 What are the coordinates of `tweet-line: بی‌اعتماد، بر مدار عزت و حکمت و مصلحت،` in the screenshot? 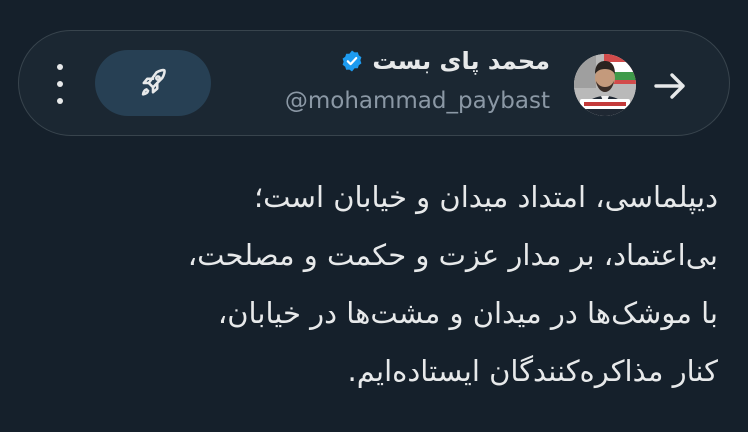 It's located at (452, 255).